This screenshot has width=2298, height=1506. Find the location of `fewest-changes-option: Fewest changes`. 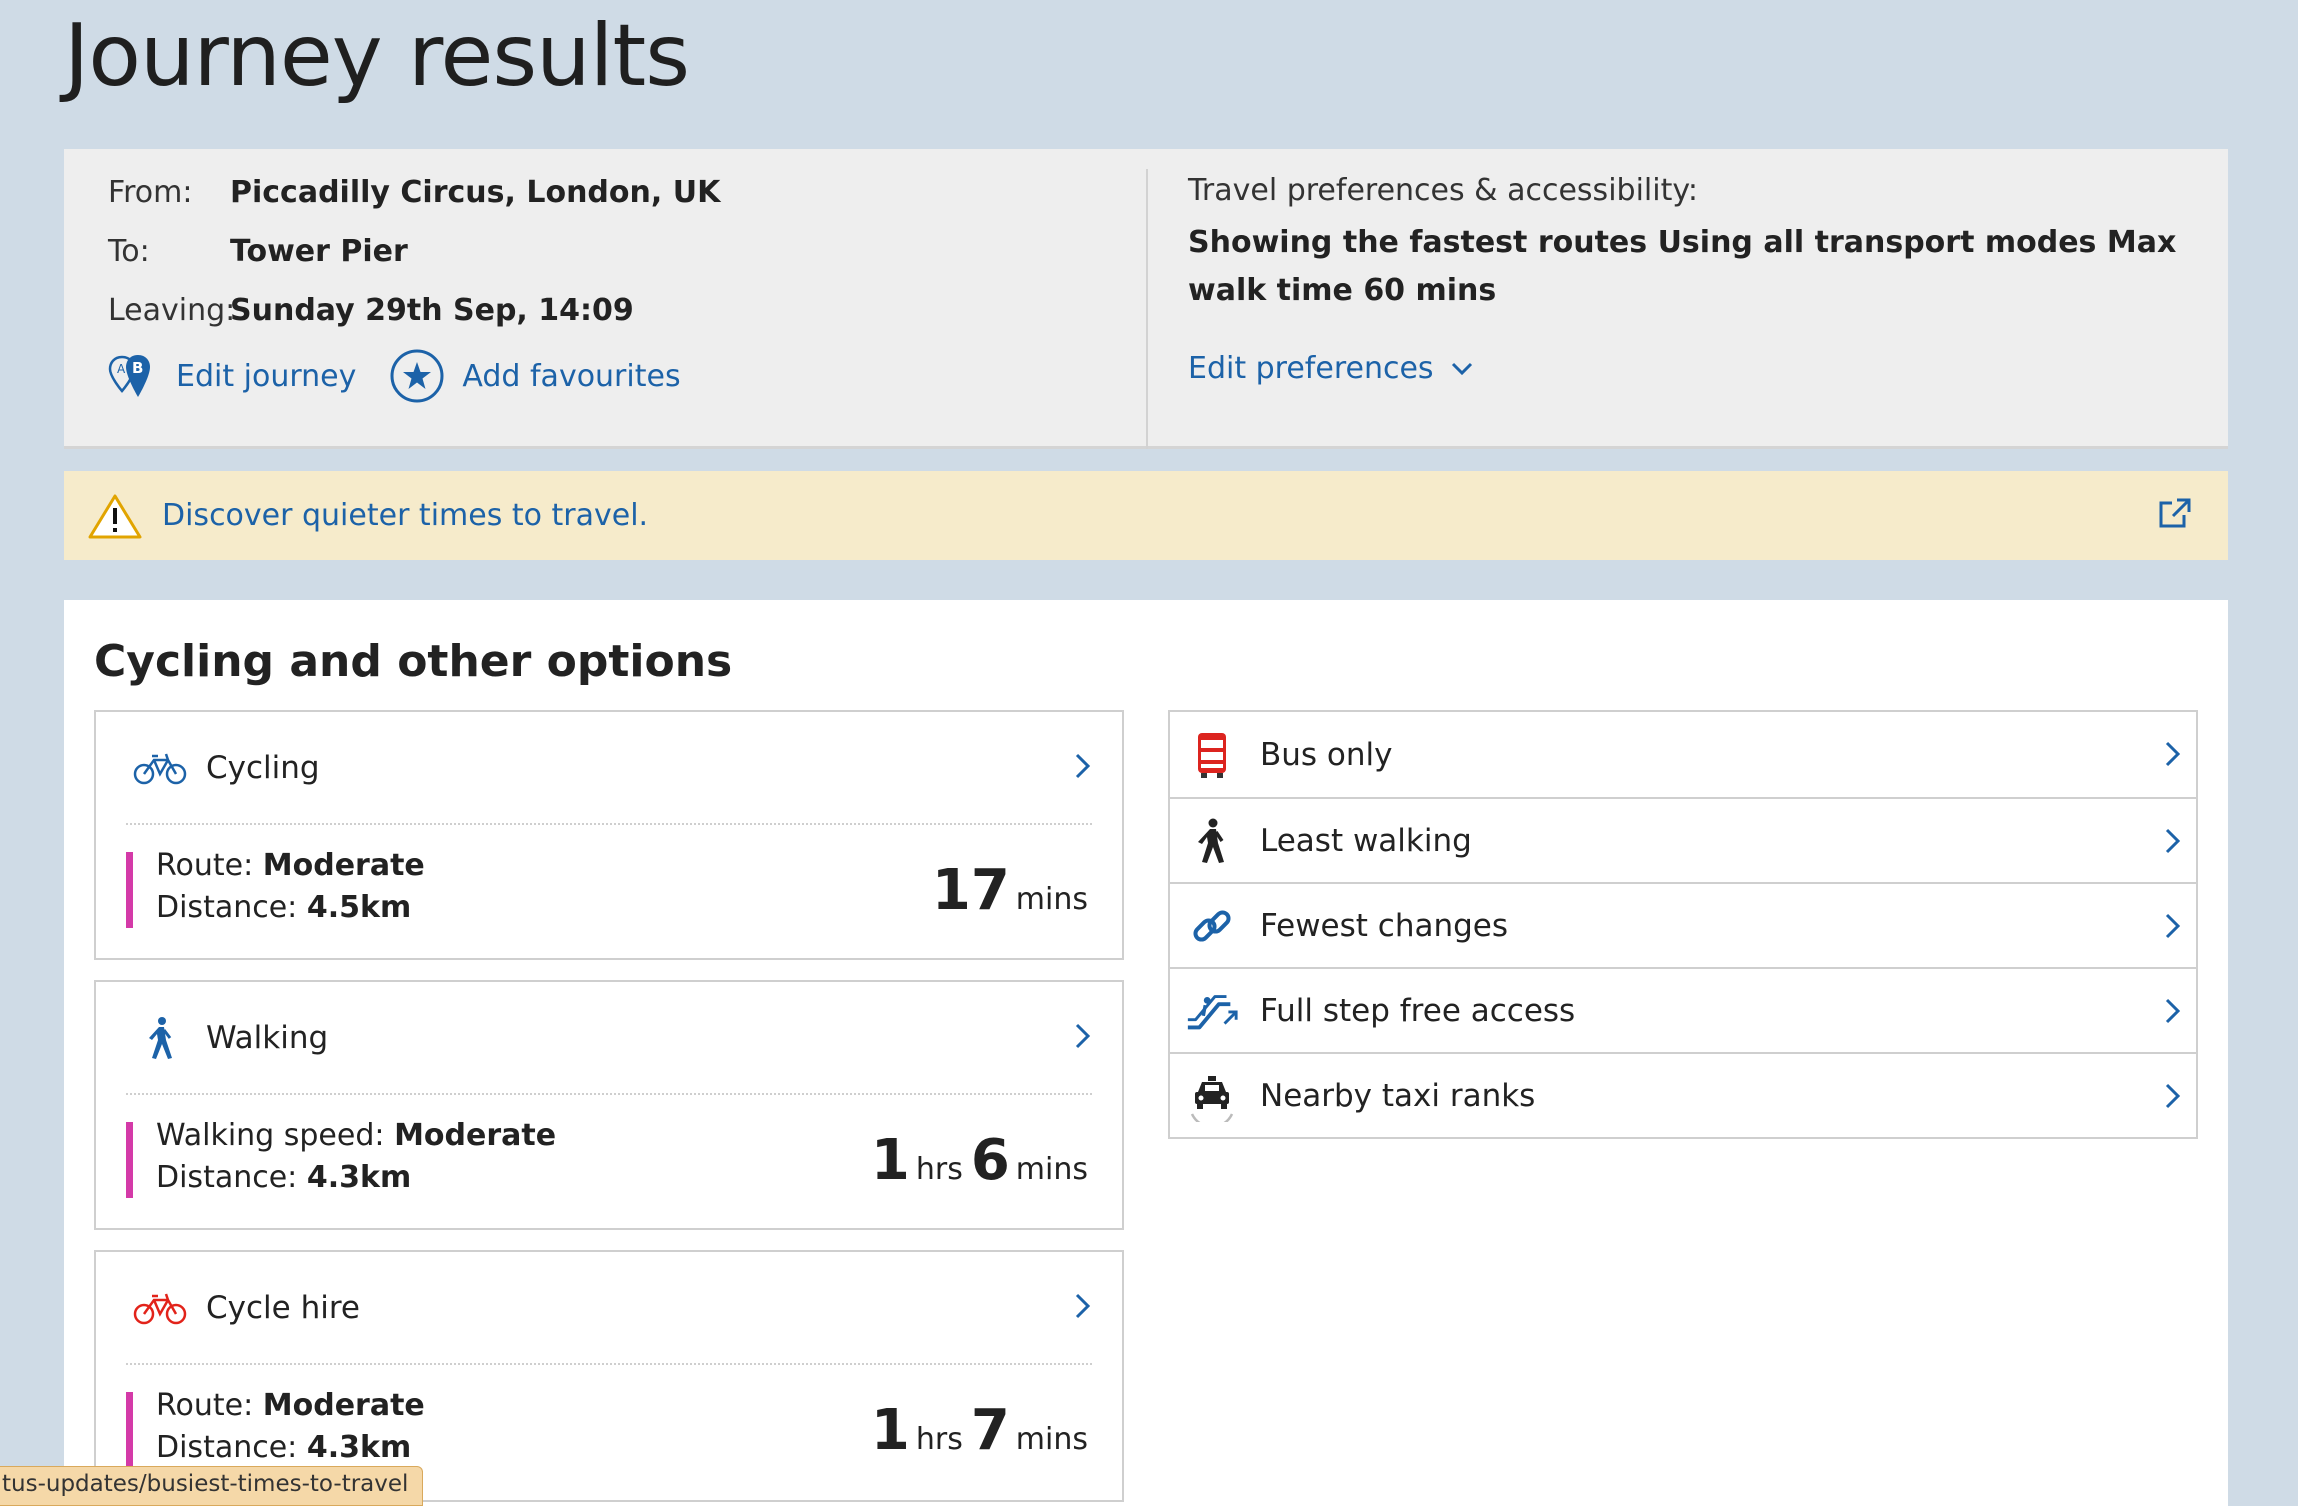

fewest-changes-option: Fewest changes is located at coordinates (1683, 924).